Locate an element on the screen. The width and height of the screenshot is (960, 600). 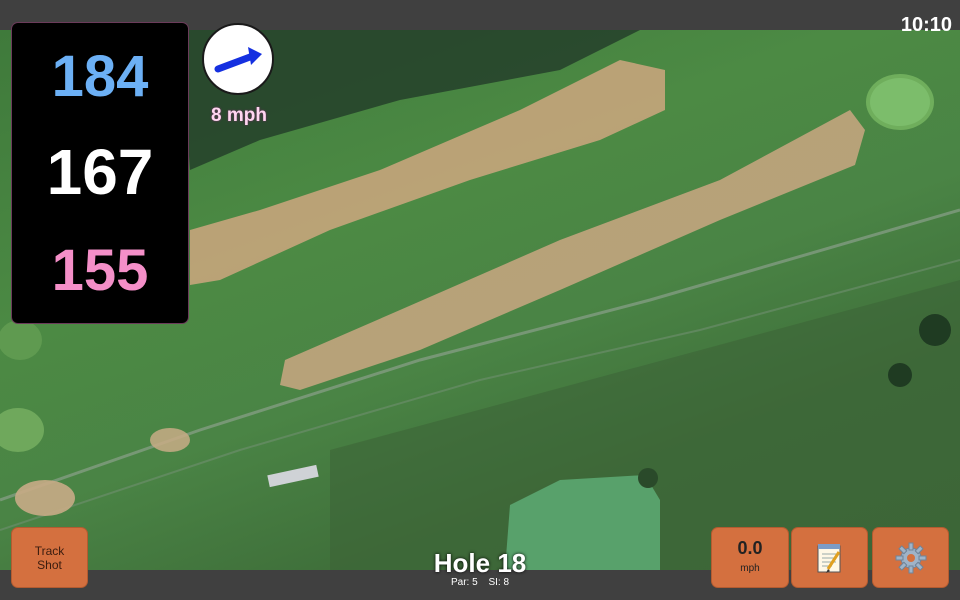
track-shot-label-line2: Shot is located at coordinates (49, 564).